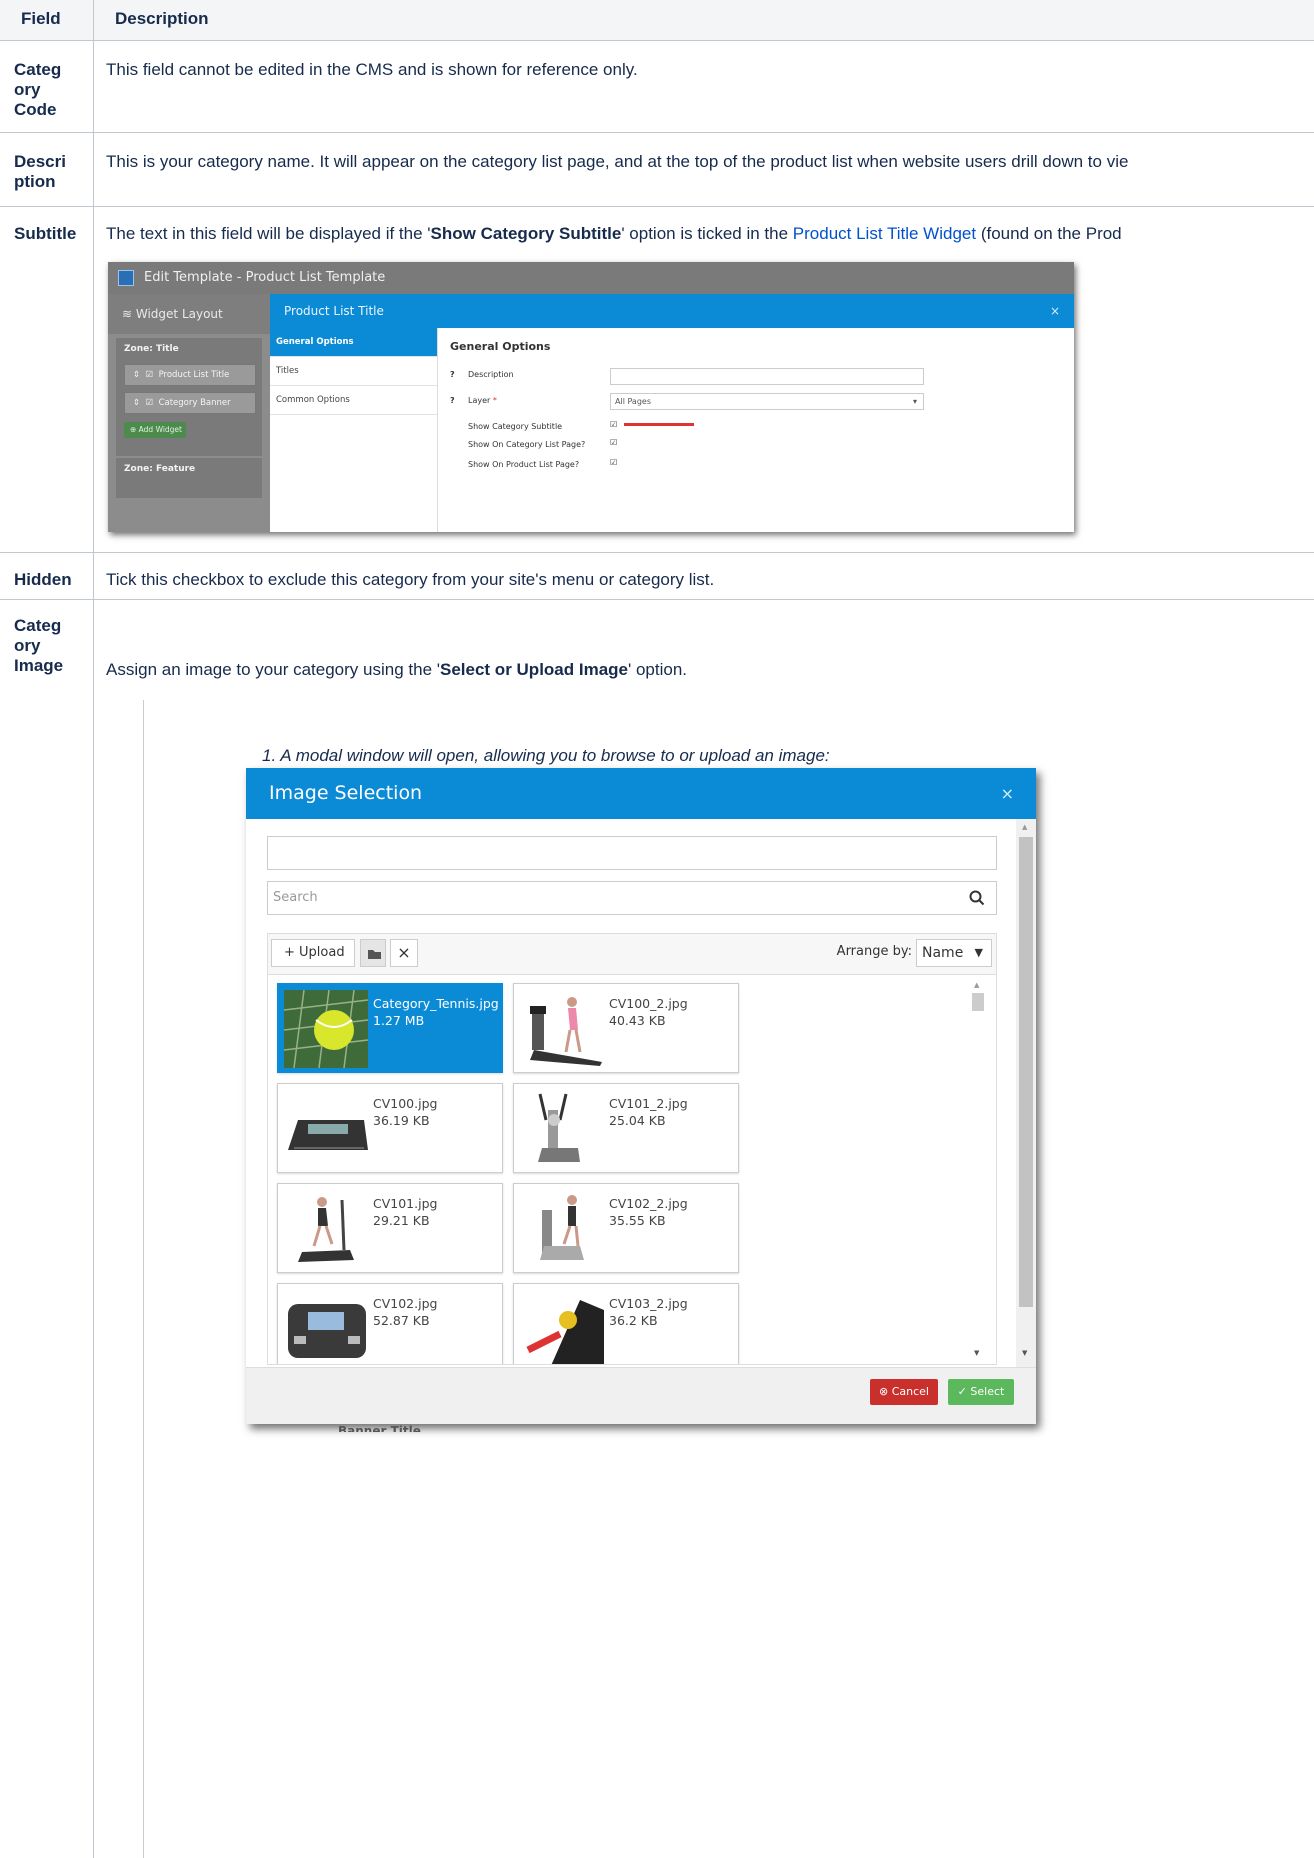  Describe the element at coordinates (327, 1331) in the screenshot. I see `console-large-thumbnail` at that location.